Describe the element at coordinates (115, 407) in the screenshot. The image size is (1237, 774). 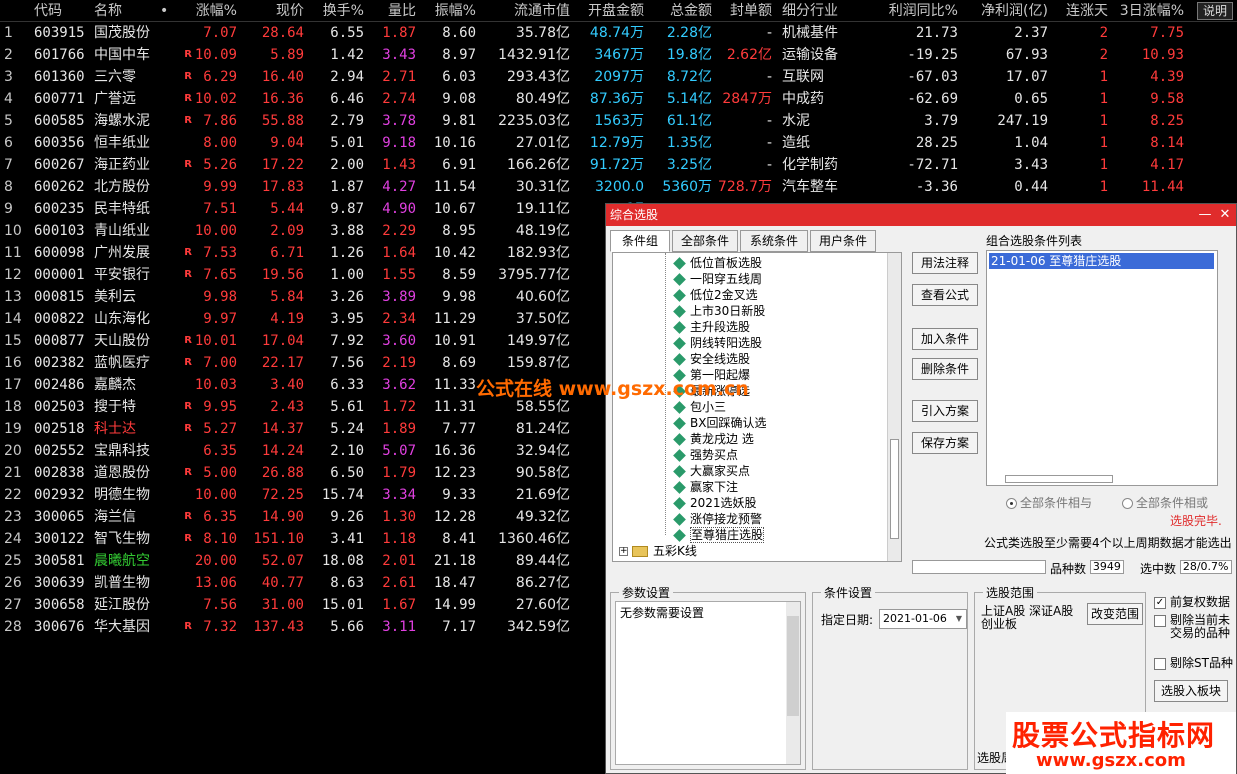
I see `cell-name: 搜于特` at that location.